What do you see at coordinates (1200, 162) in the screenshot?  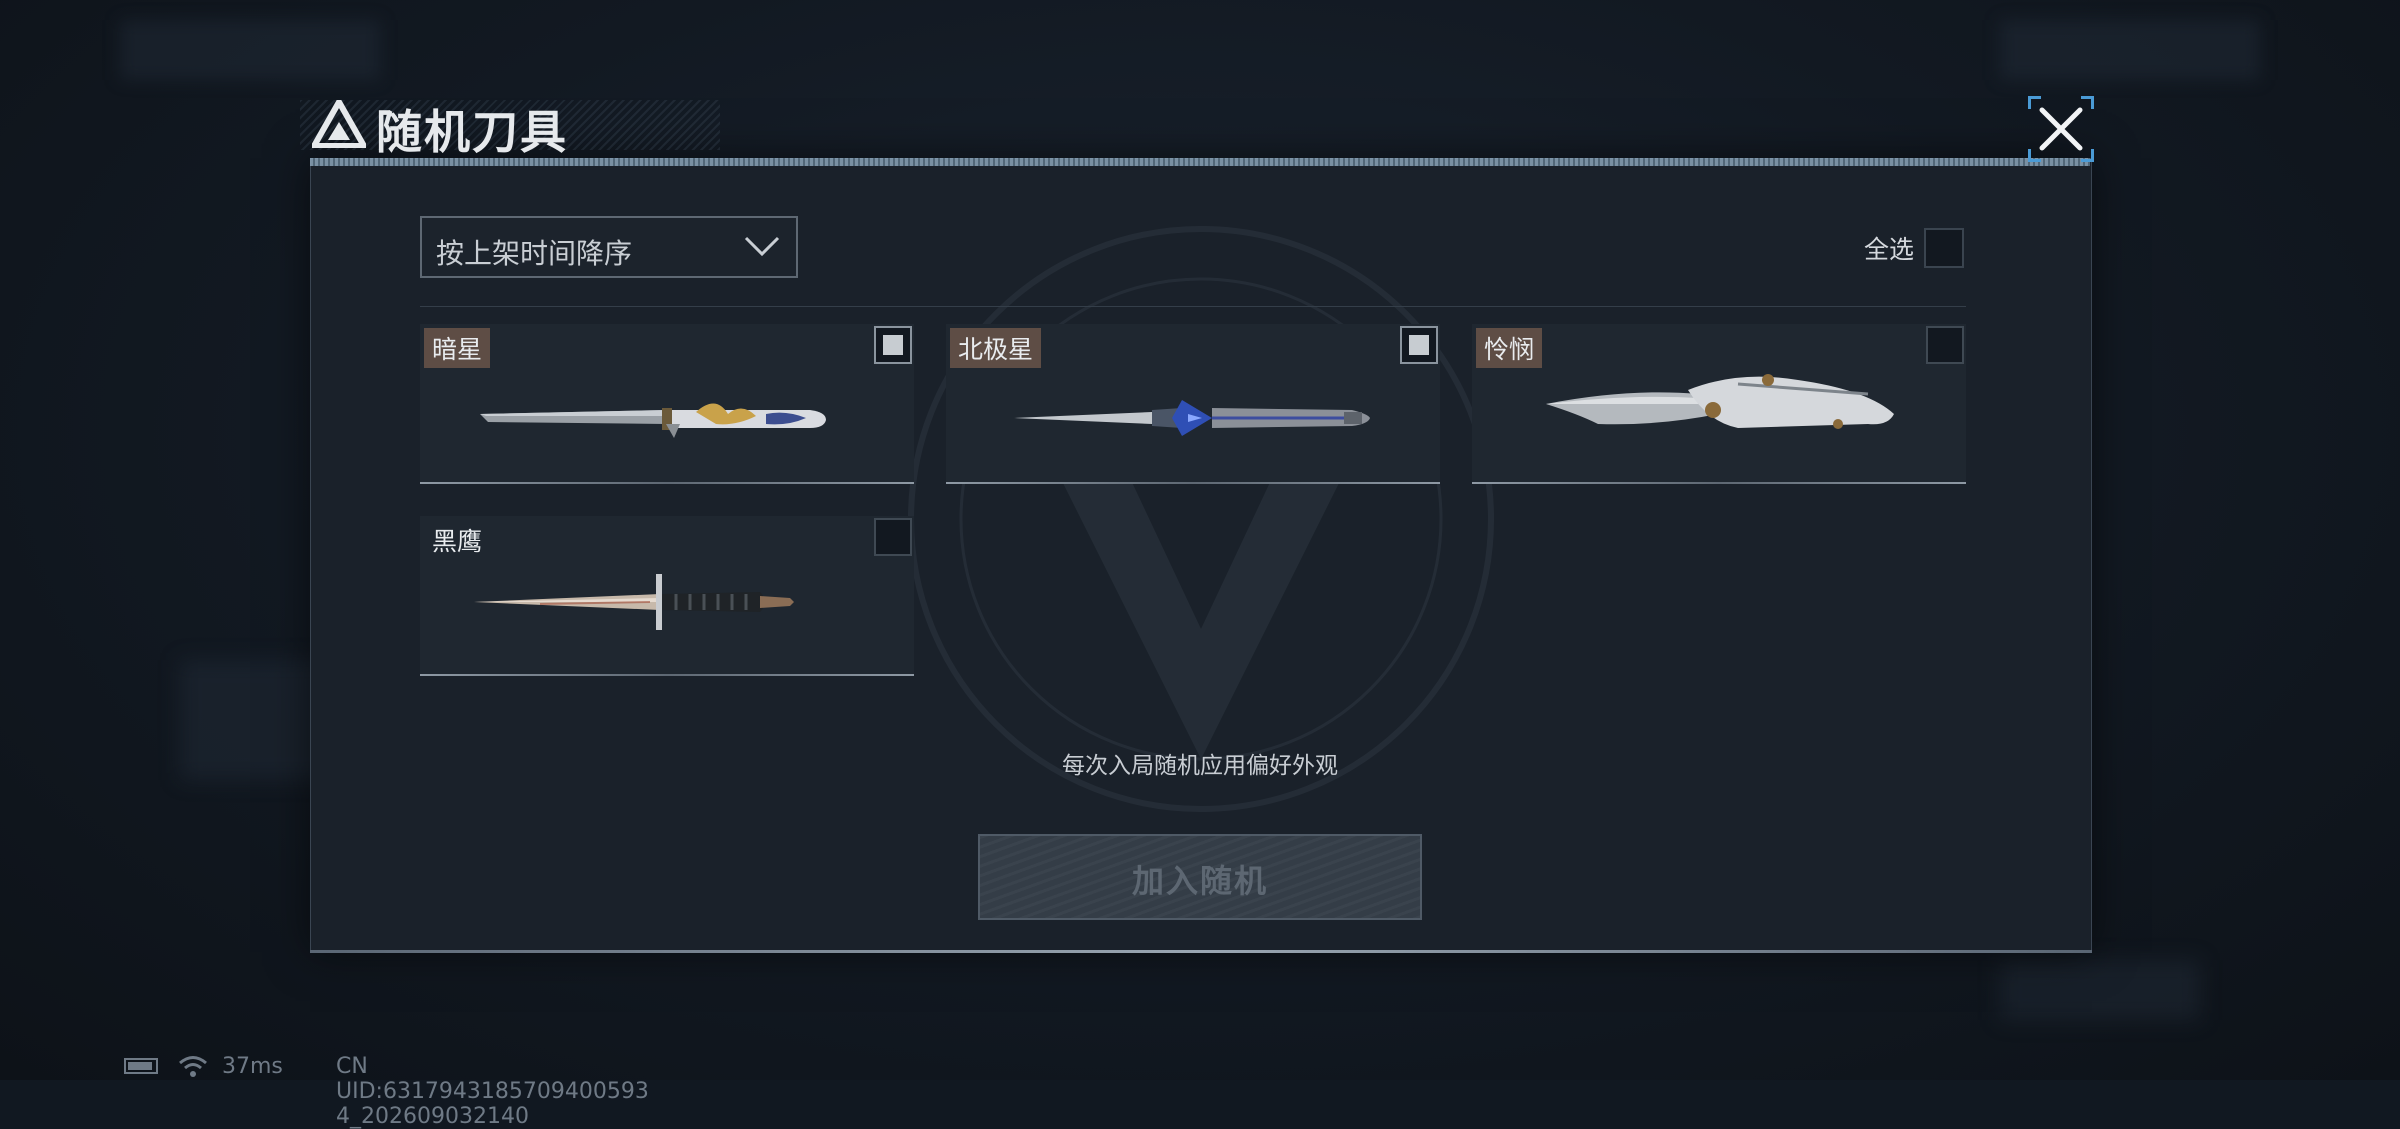 I see `title-bar-line` at bounding box center [1200, 162].